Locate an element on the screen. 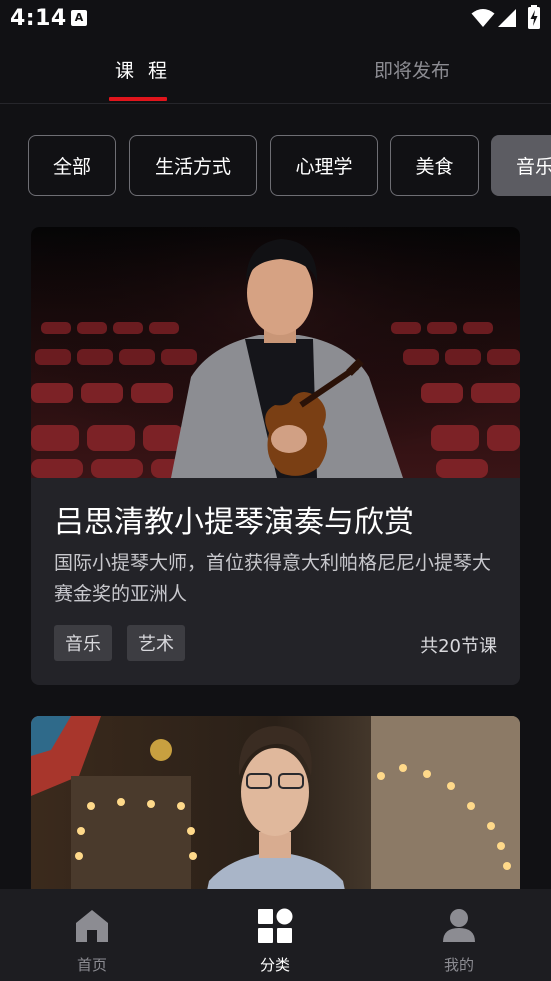 This screenshot has height=981, width=551. nav-label: 分类 is located at coordinates (274, 965).